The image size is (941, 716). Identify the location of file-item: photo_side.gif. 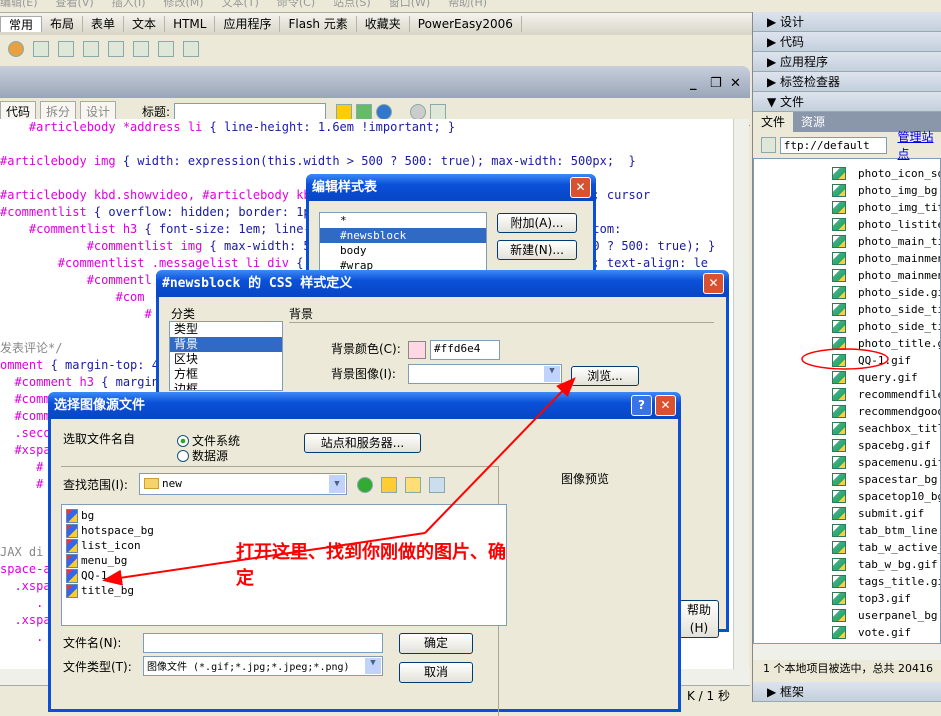
(847, 292).